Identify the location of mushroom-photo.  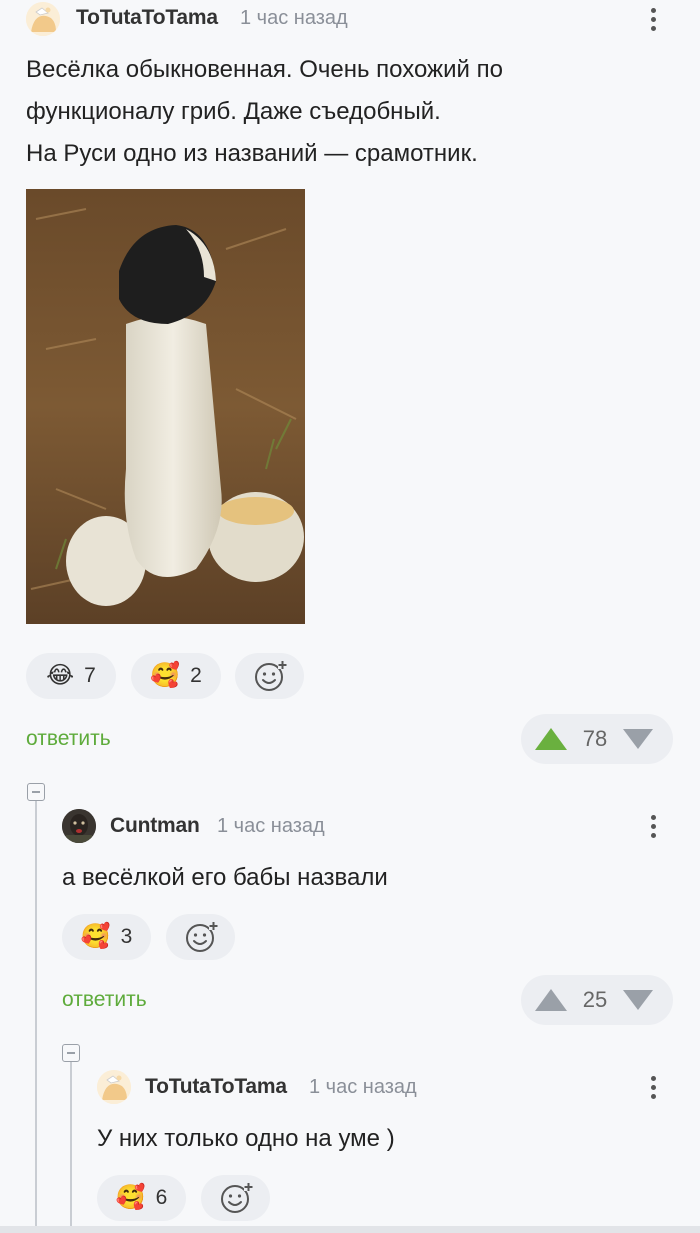
(165, 406).